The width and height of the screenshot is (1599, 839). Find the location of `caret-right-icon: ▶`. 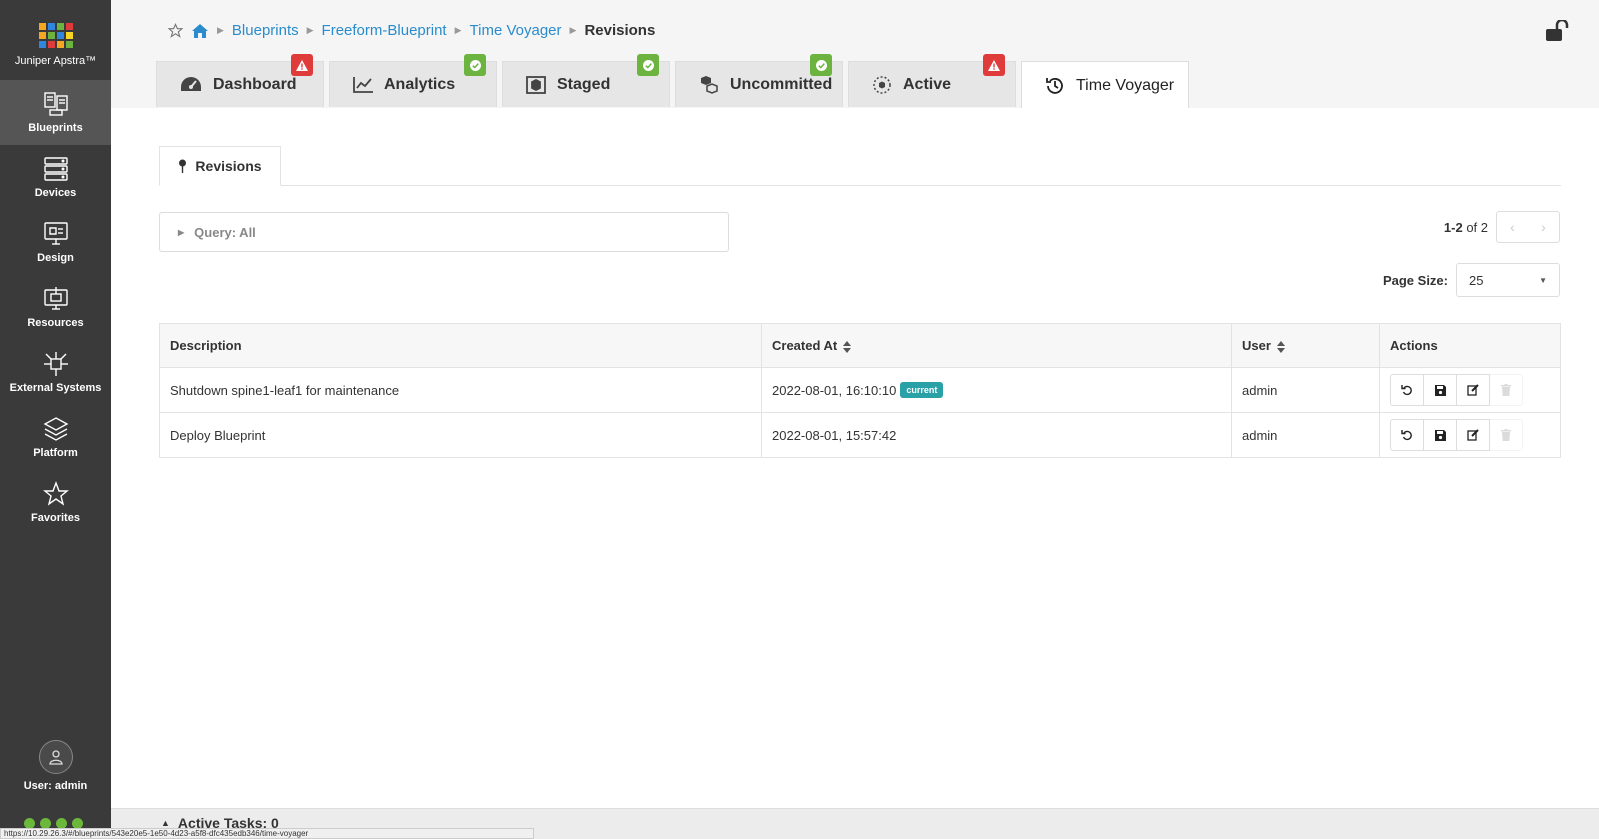

caret-right-icon: ▶ is located at coordinates (181, 232).